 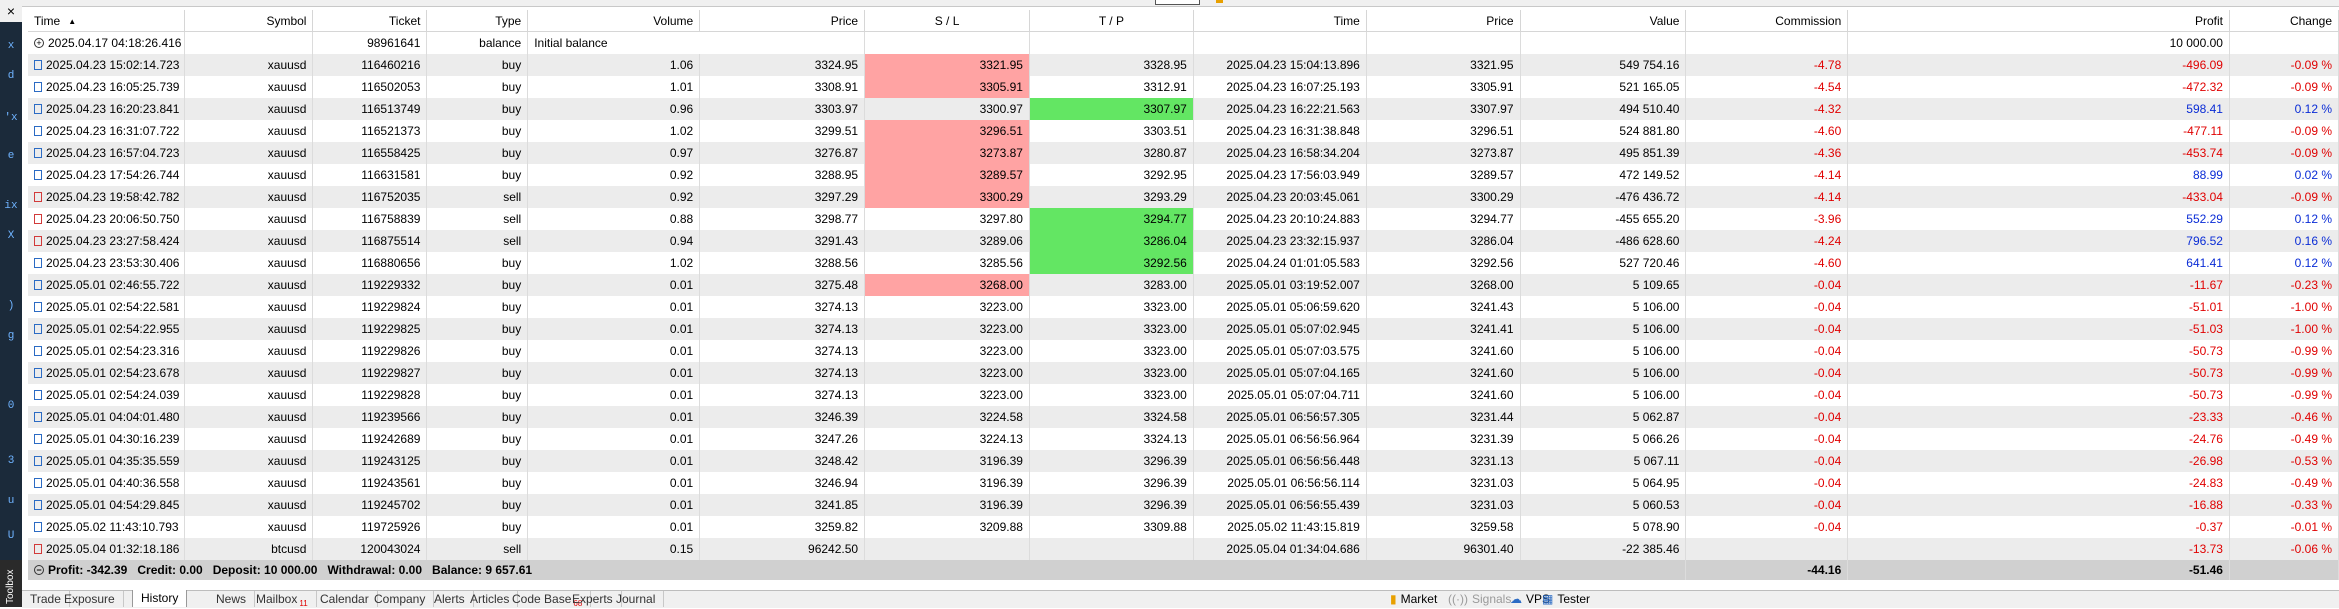 What do you see at coordinates (2284, 21) in the screenshot?
I see `column-header: Change` at bounding box center [2284, 21].